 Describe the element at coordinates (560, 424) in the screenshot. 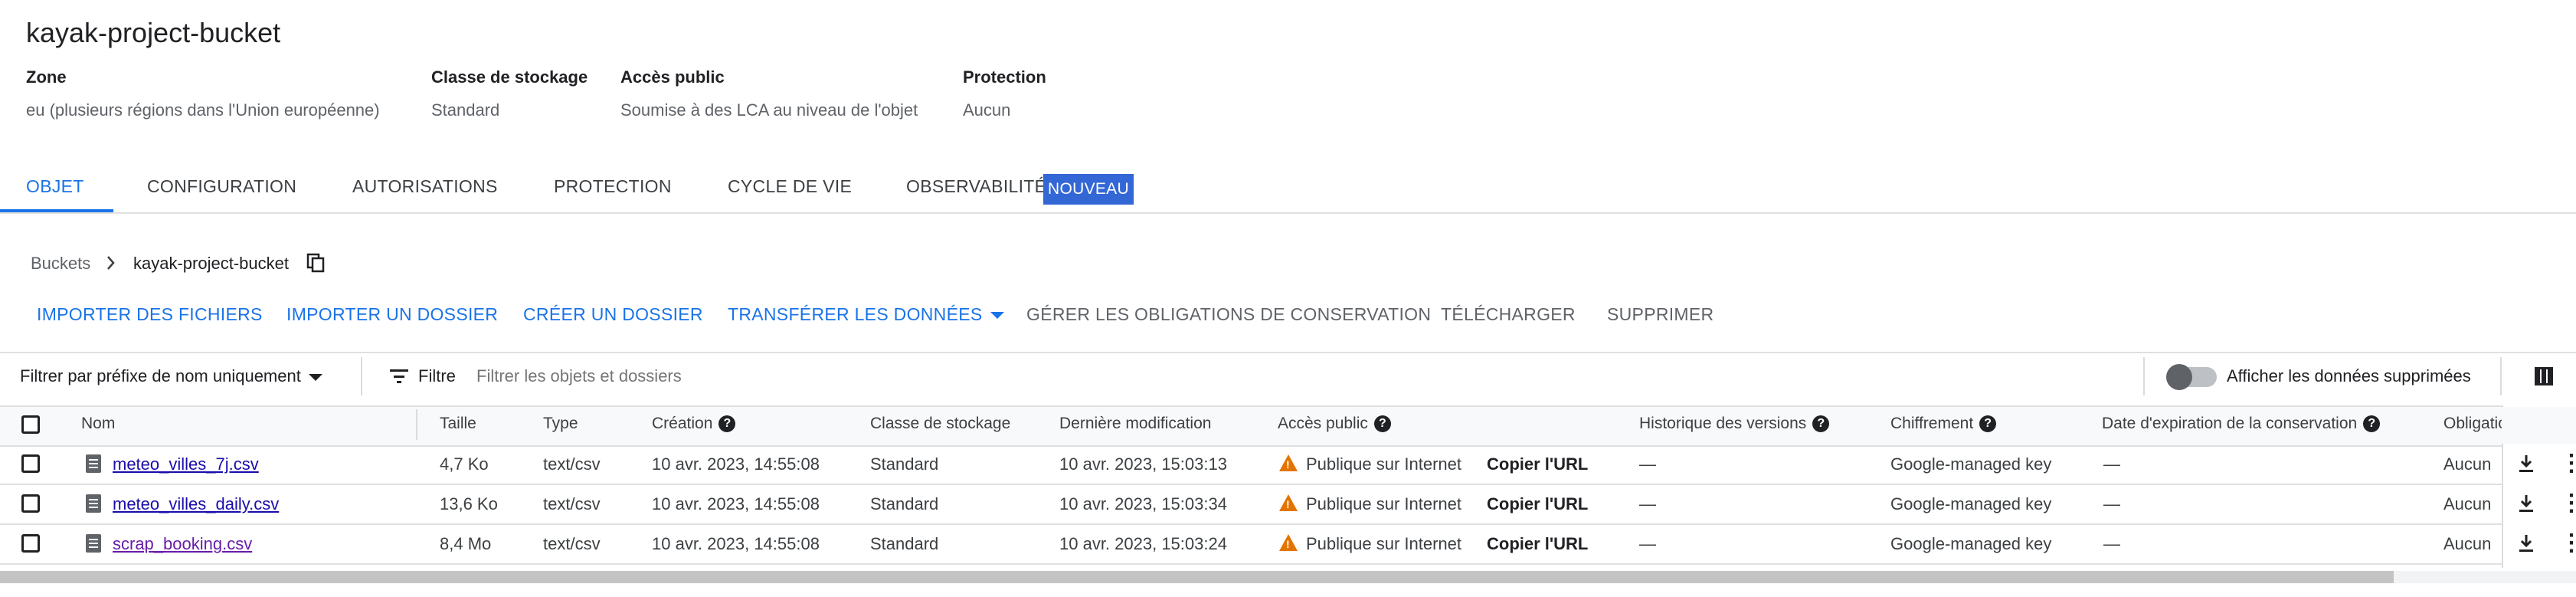

I see `column-header-type: Type` at that location.